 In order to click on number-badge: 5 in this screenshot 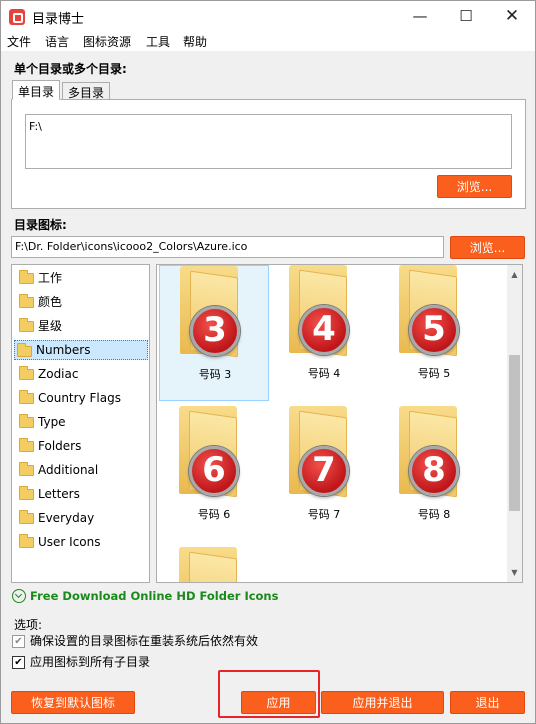, I will do `click(434, 330)`.